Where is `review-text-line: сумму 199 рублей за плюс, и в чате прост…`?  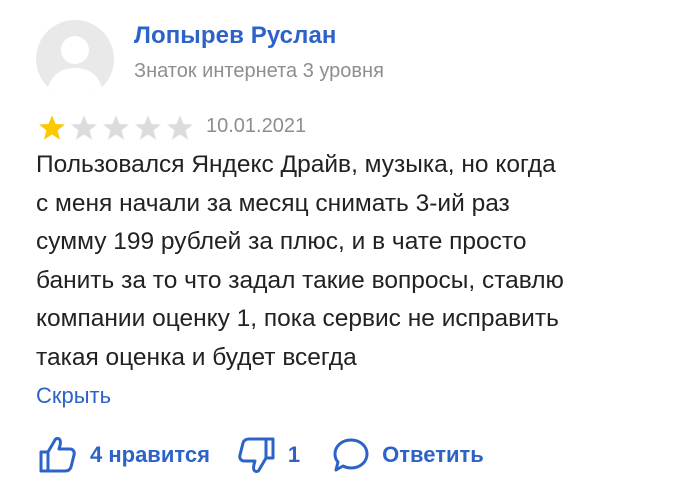
review-text-line: сумму 199 рублей за плюс, и в чате прост… is located at coordinates (281, 241).